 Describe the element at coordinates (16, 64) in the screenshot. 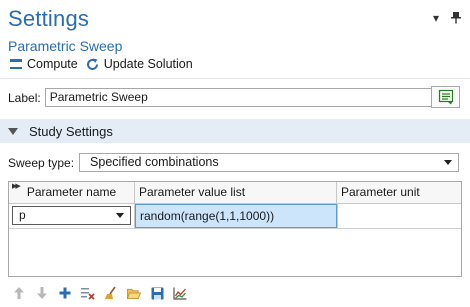

I see `compute-icon` at that location.